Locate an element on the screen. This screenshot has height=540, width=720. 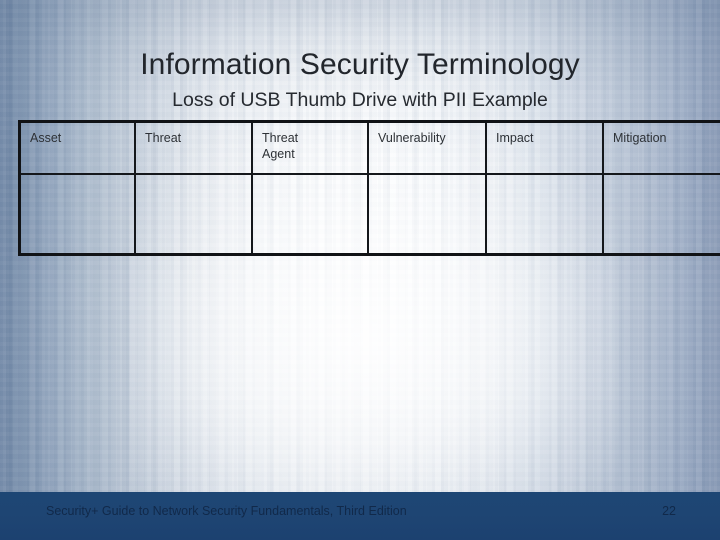
table-cell-mitigation is located at coordinates (661, 214).